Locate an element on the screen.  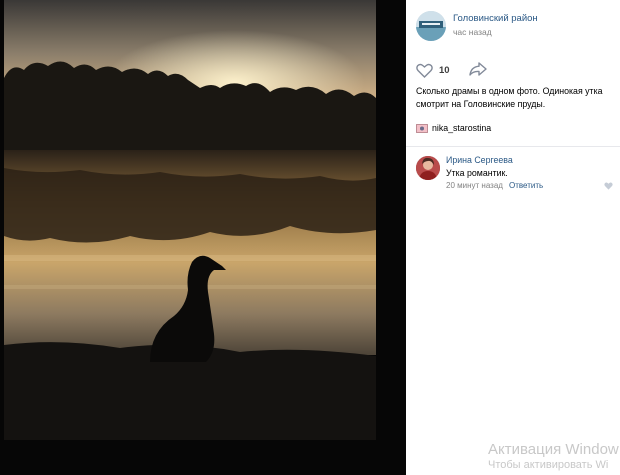
heart-icon is located at coordinates (424, 70).